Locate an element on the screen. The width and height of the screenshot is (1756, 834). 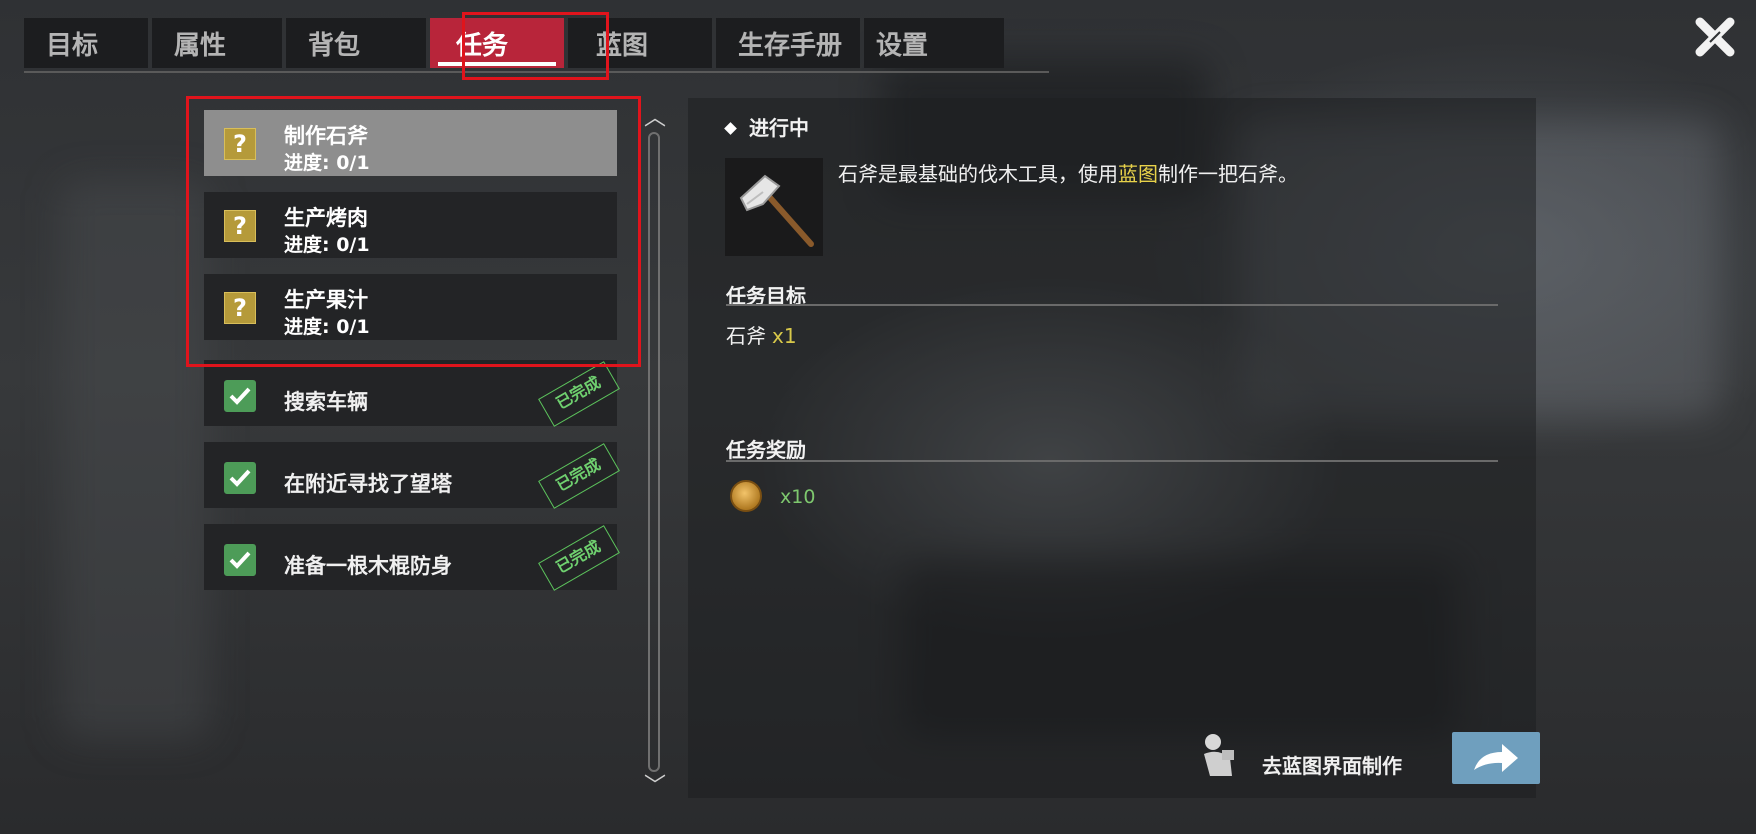
tab-label: 背包 is located at coordinates (334, 45).